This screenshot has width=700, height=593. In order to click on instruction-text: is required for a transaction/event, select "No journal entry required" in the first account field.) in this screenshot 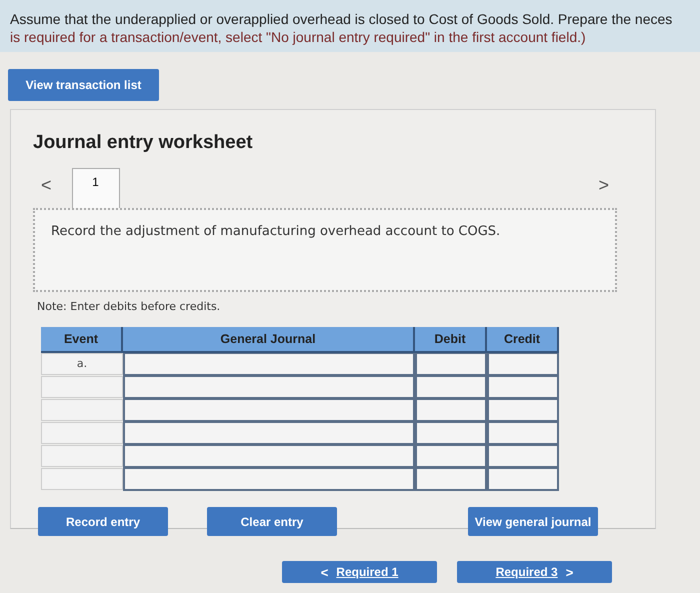, I will do `click(298, 37)`.